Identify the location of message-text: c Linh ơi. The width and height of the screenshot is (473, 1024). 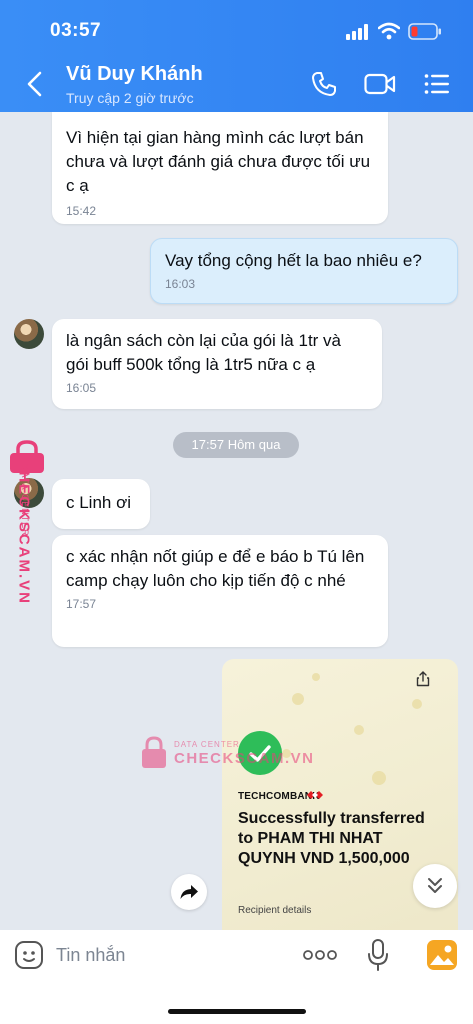
(99, 502).